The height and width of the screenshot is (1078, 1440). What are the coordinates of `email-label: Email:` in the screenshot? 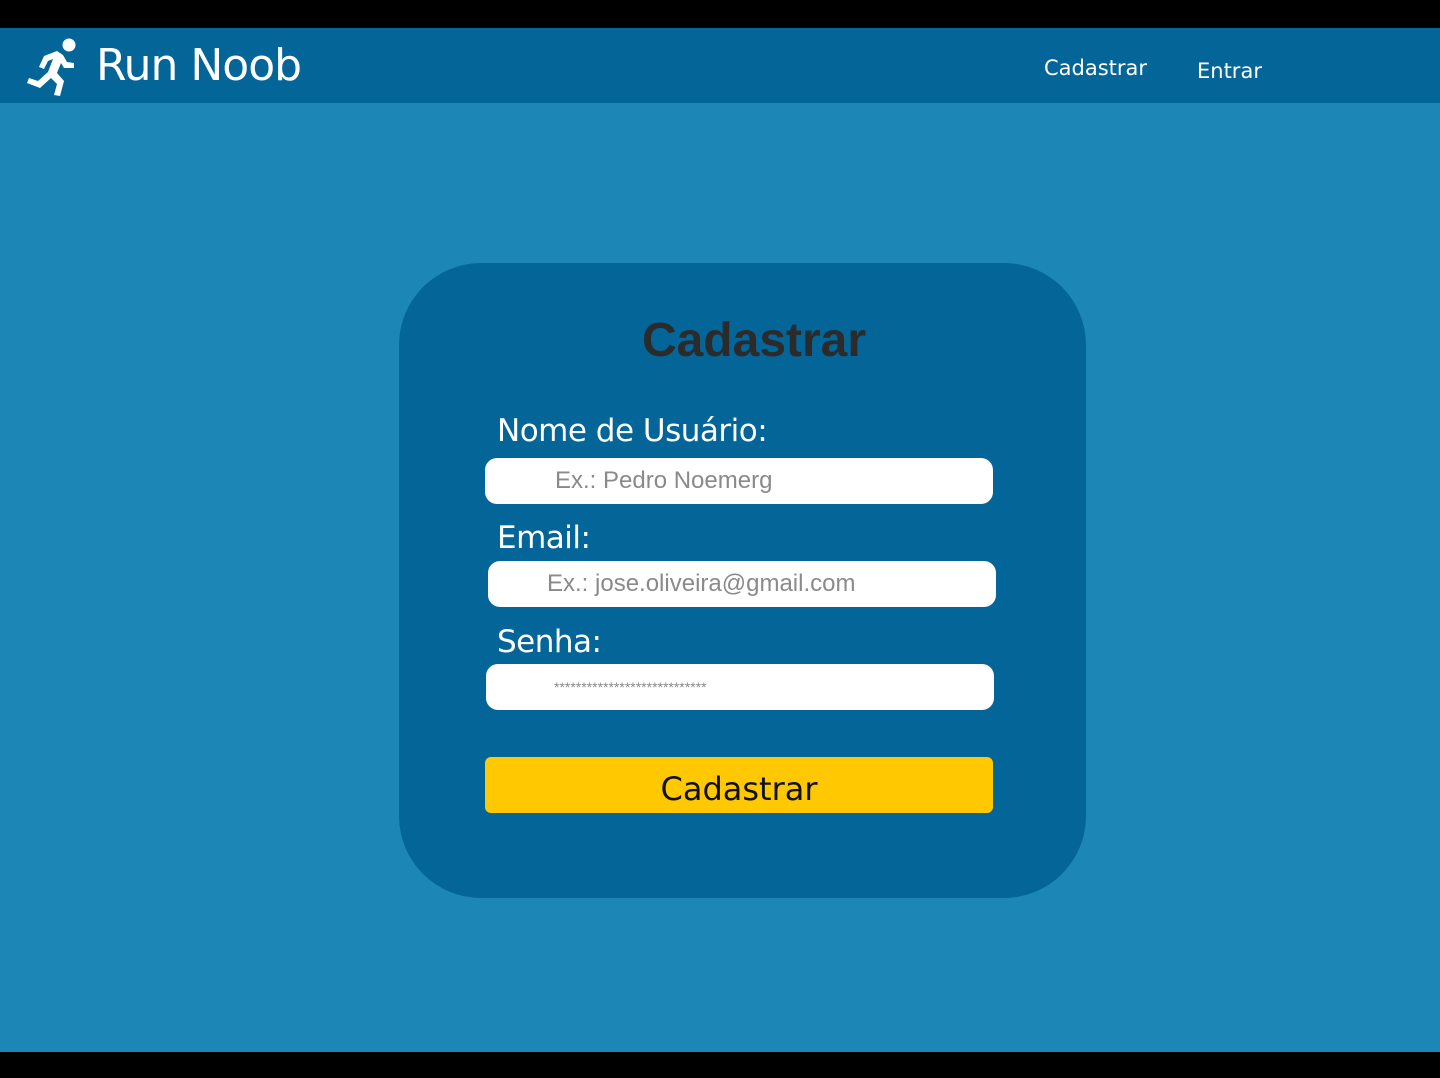 It's located at (544, 538).